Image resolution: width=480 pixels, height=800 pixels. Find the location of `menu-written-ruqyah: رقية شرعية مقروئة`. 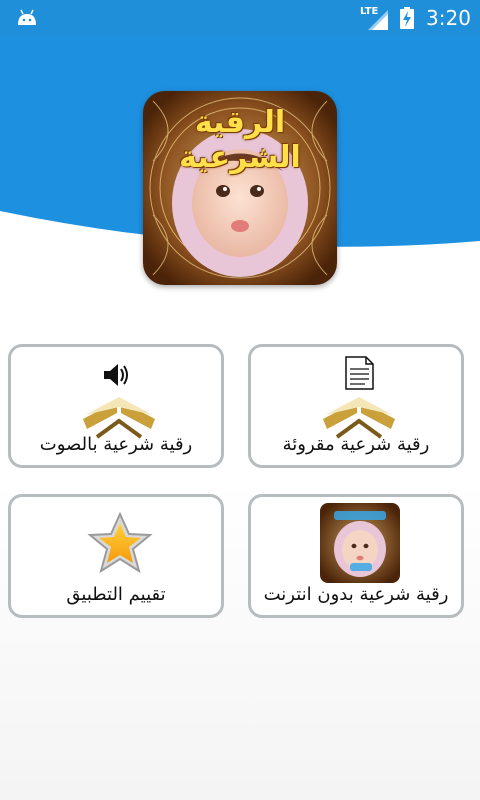

menu-written-ruqyah: رقية شرعية مقروئة is located at coordinates (356, 406).